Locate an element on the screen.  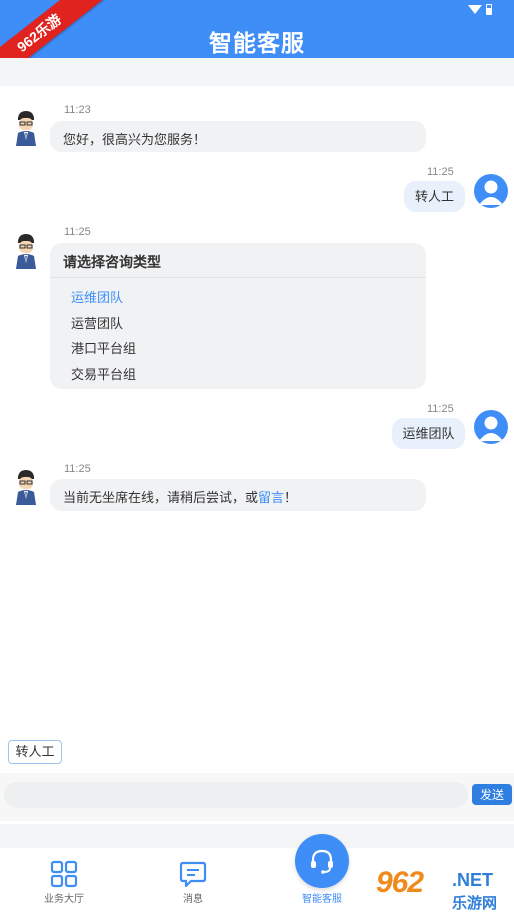
user-message-text: 运维团队 is located at coordinates (428, 433).